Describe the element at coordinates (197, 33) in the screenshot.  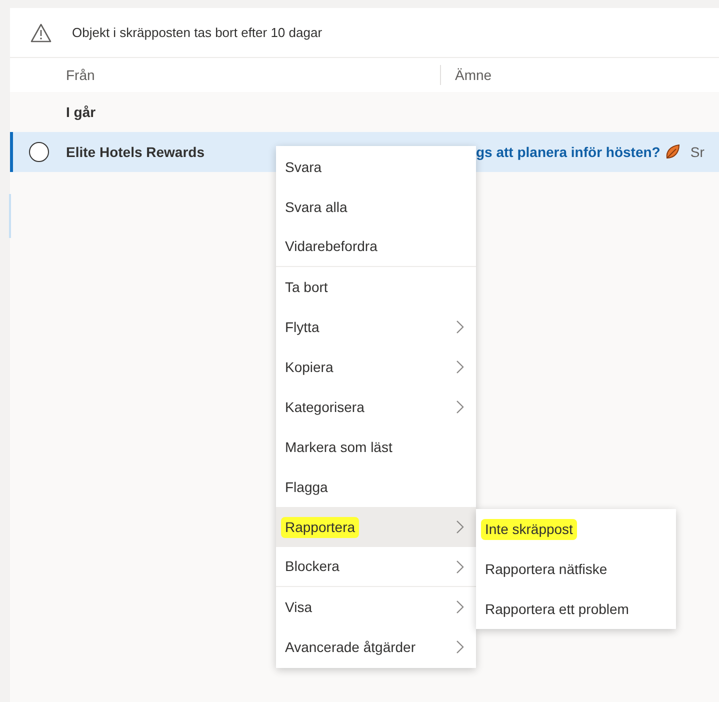
I see `notice-text: Objekt i skräpposten tas bort efter 10 dagar` at that location.